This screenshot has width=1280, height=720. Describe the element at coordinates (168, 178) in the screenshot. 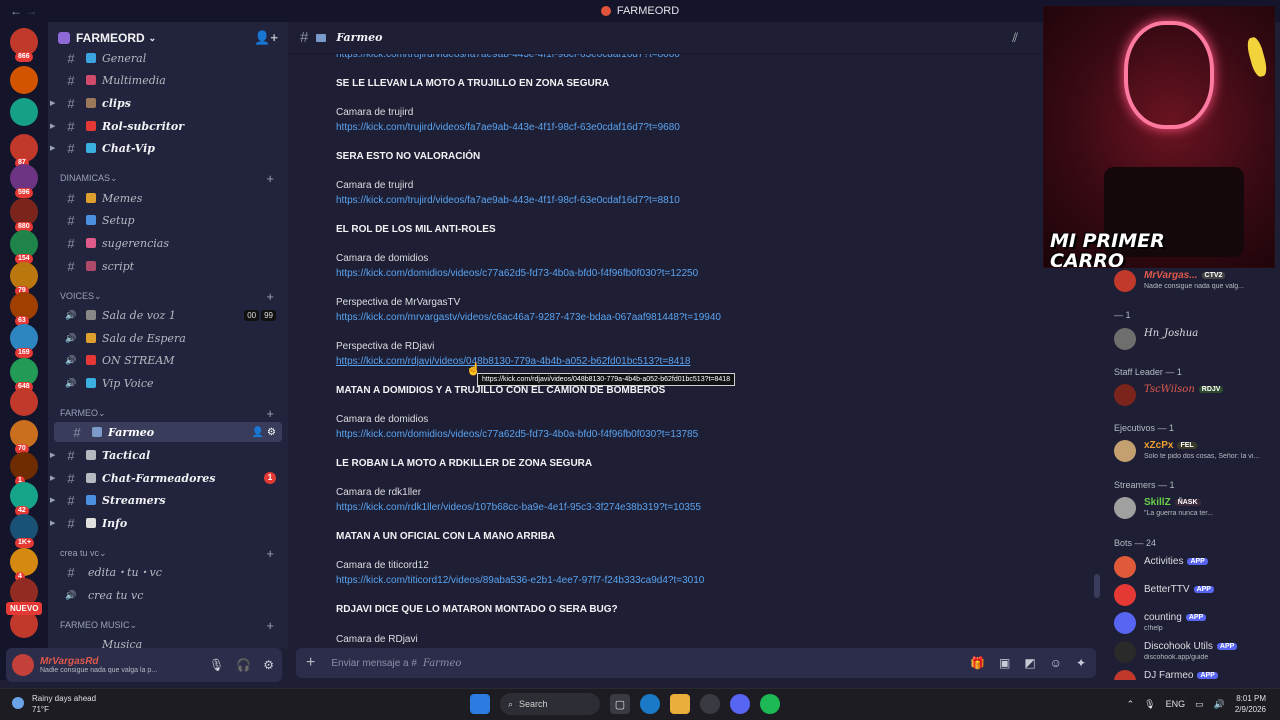

I see `channel-category: DINAMICAS ⌄ +` at that location.